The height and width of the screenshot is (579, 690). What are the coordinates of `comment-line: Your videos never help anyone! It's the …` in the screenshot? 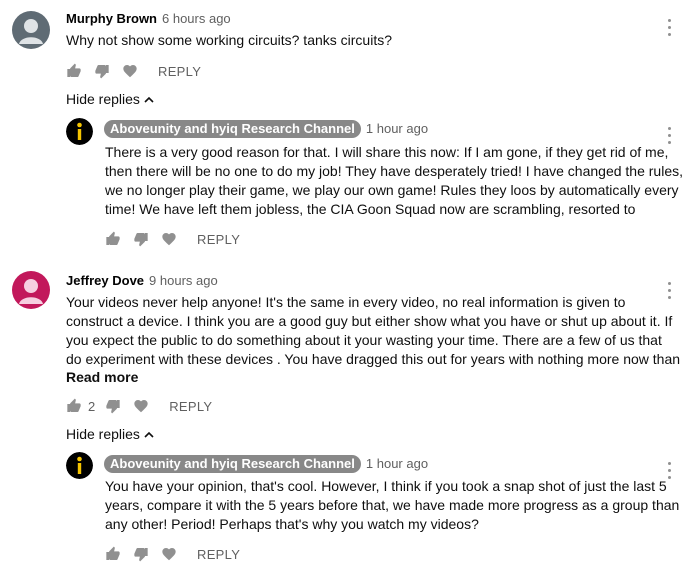 It's located at (346, 302).